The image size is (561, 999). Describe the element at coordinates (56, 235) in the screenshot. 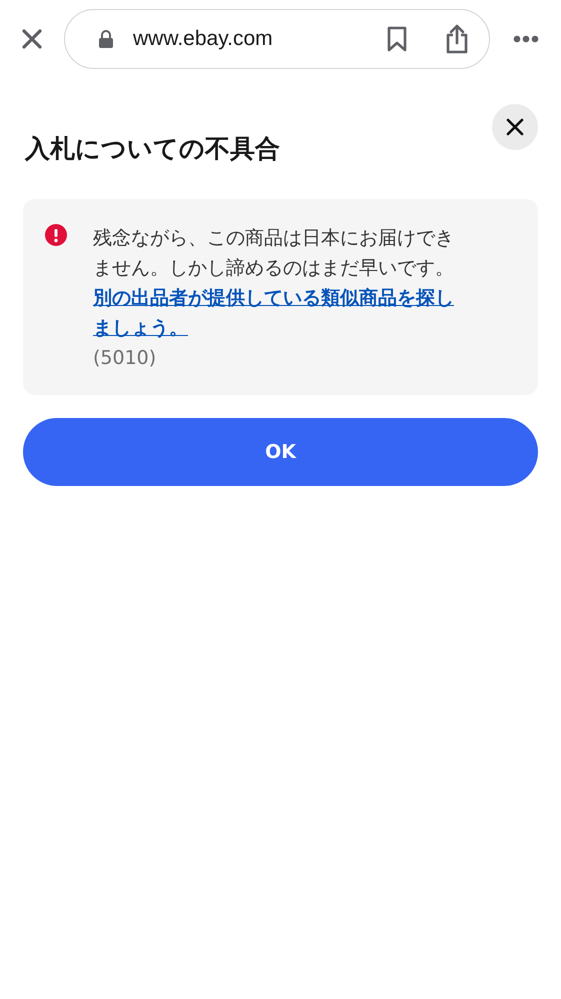

I see `error-icon` at that location.